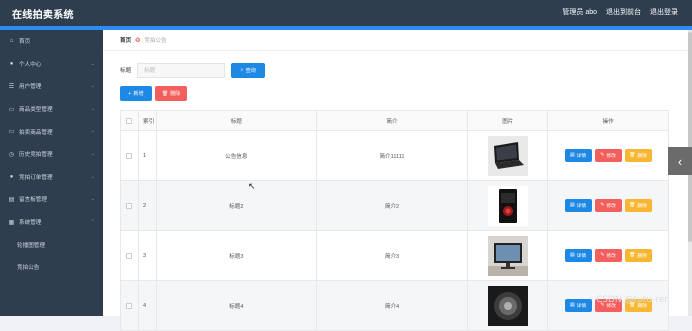 This screenshot has width=692, height=331. I want to click on row-brief: 简介2, so click(393, 205).